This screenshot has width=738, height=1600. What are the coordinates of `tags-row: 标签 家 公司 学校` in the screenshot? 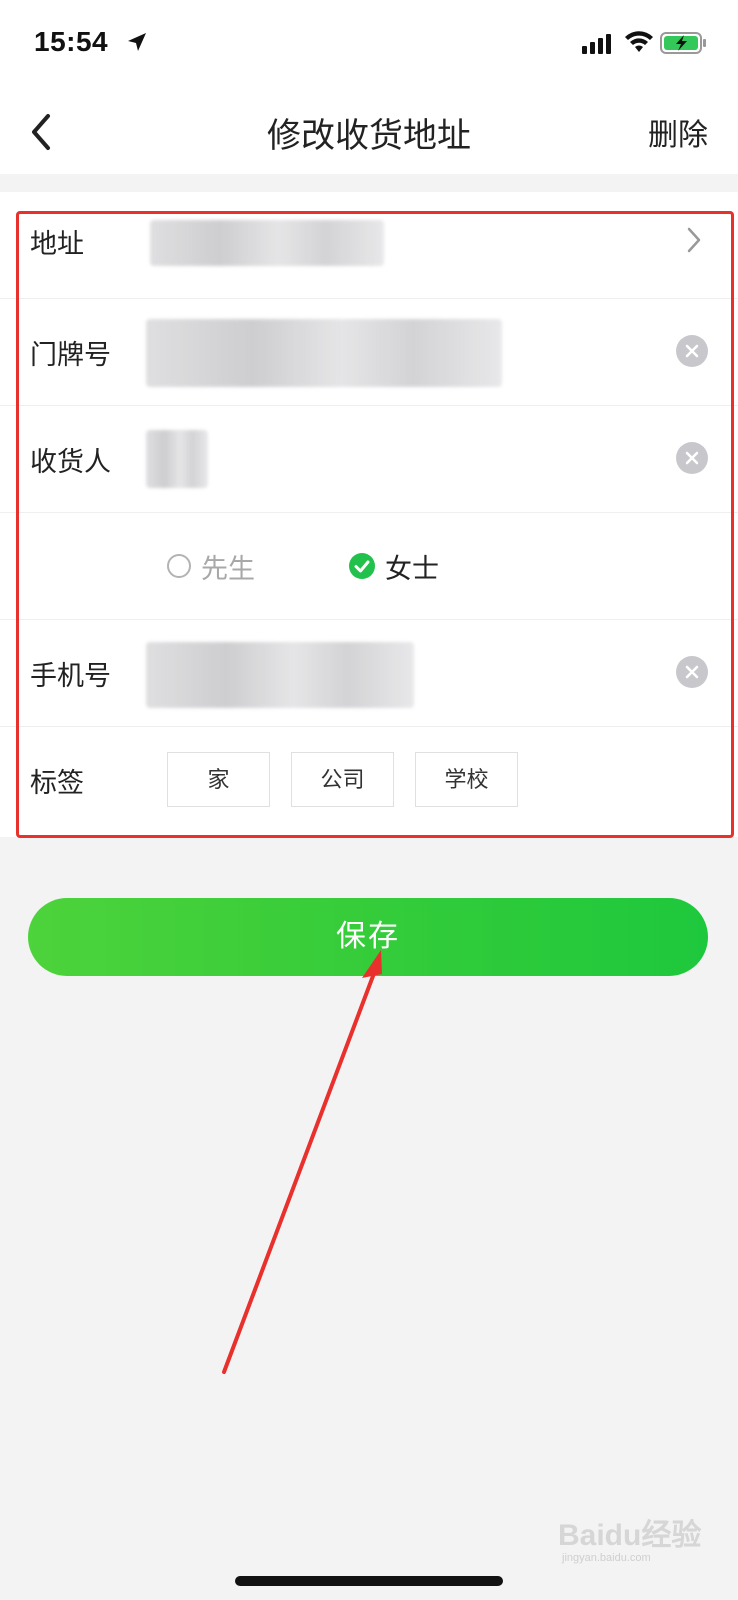 It's located at (369, 780).